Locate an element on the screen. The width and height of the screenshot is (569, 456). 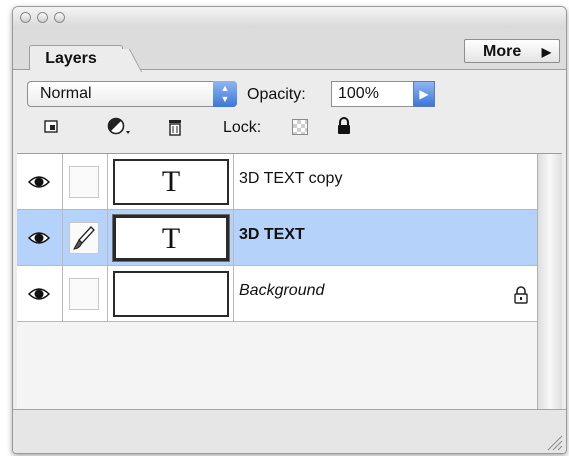
resize-grip-icon is located at coordinates (553, 441).